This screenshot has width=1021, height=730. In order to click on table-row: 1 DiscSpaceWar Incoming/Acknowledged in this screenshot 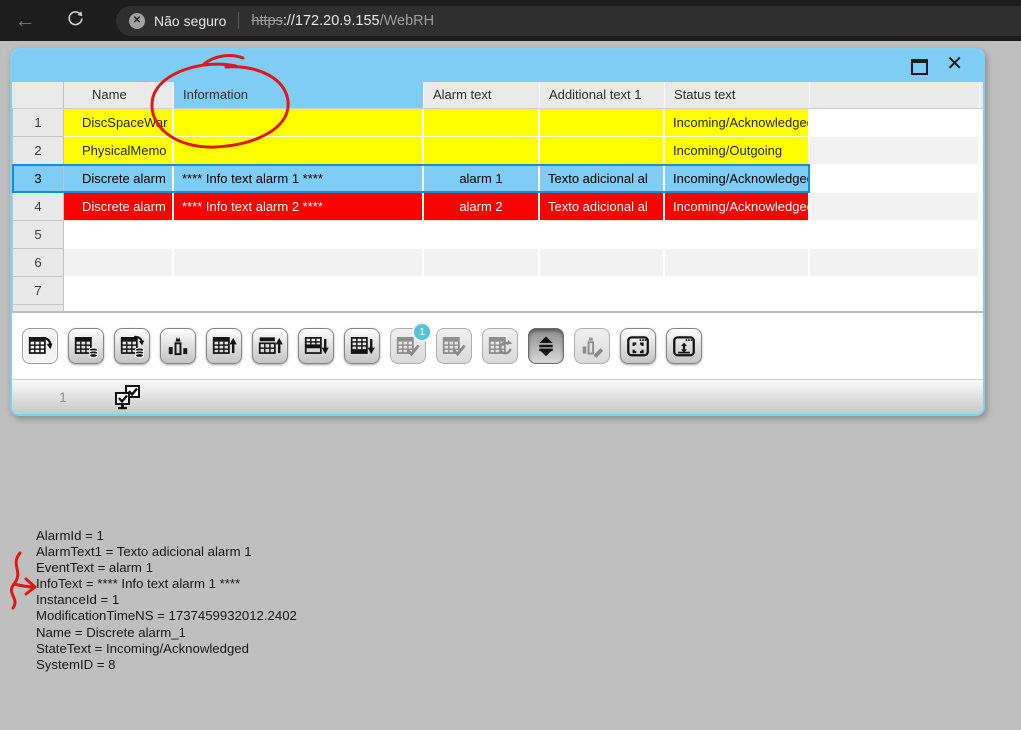, I will do `click(497, 123)`.